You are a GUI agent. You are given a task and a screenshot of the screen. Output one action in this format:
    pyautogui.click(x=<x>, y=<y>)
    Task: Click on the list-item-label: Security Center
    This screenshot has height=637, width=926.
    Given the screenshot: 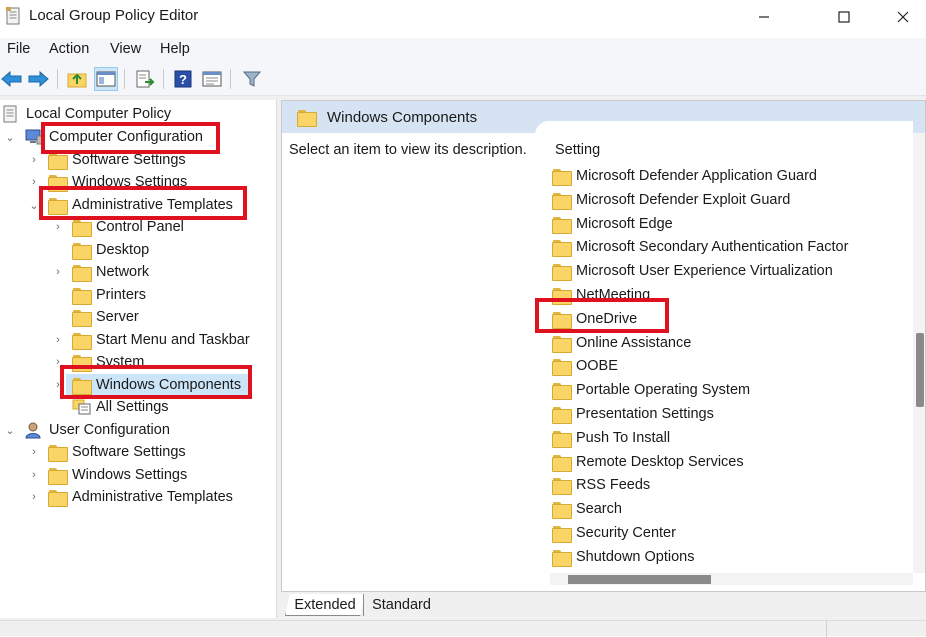 What is the action you would take?
    pyautogui.click(x=626, y=533)
    